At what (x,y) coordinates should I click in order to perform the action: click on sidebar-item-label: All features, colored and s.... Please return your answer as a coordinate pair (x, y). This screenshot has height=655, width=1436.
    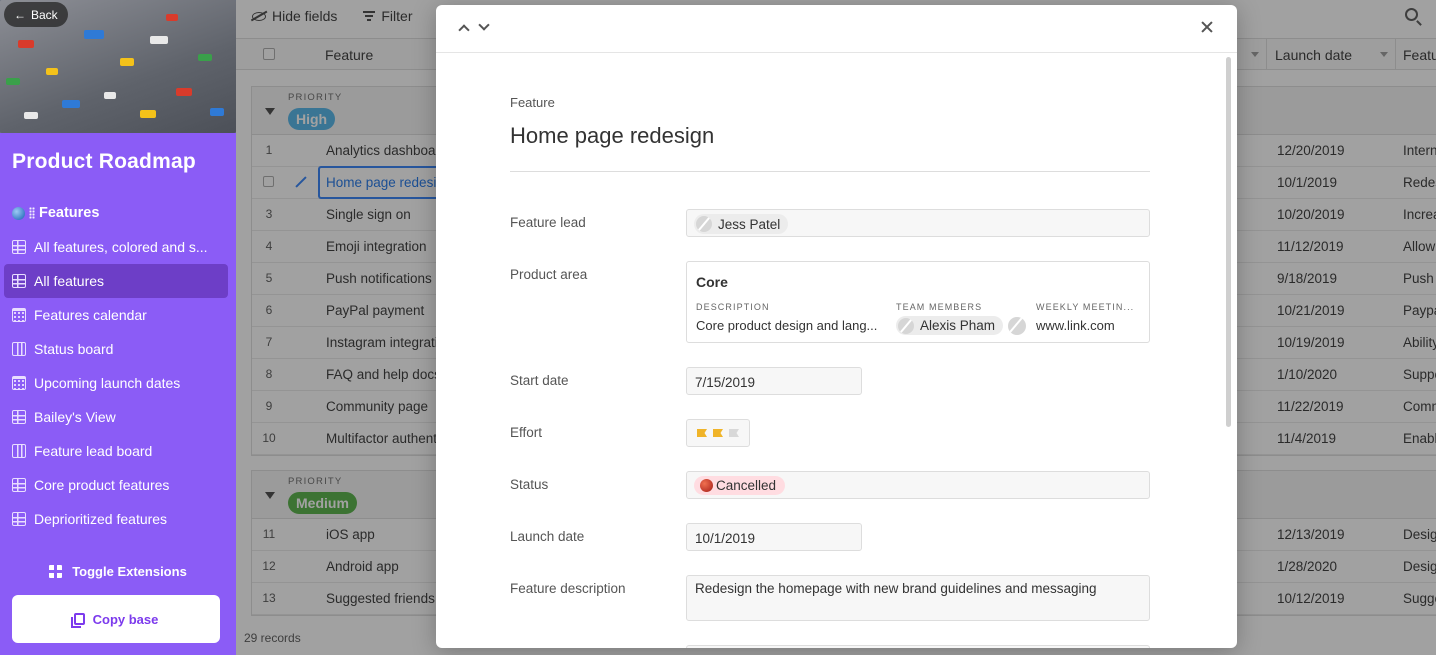
    Looking at the image, I should click on (121, 247).